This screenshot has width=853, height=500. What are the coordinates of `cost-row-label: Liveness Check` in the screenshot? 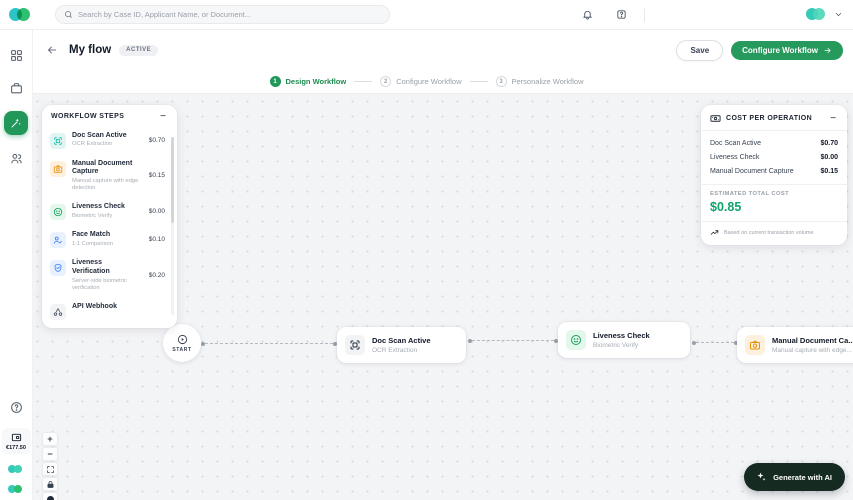 It's located at (735, 157).